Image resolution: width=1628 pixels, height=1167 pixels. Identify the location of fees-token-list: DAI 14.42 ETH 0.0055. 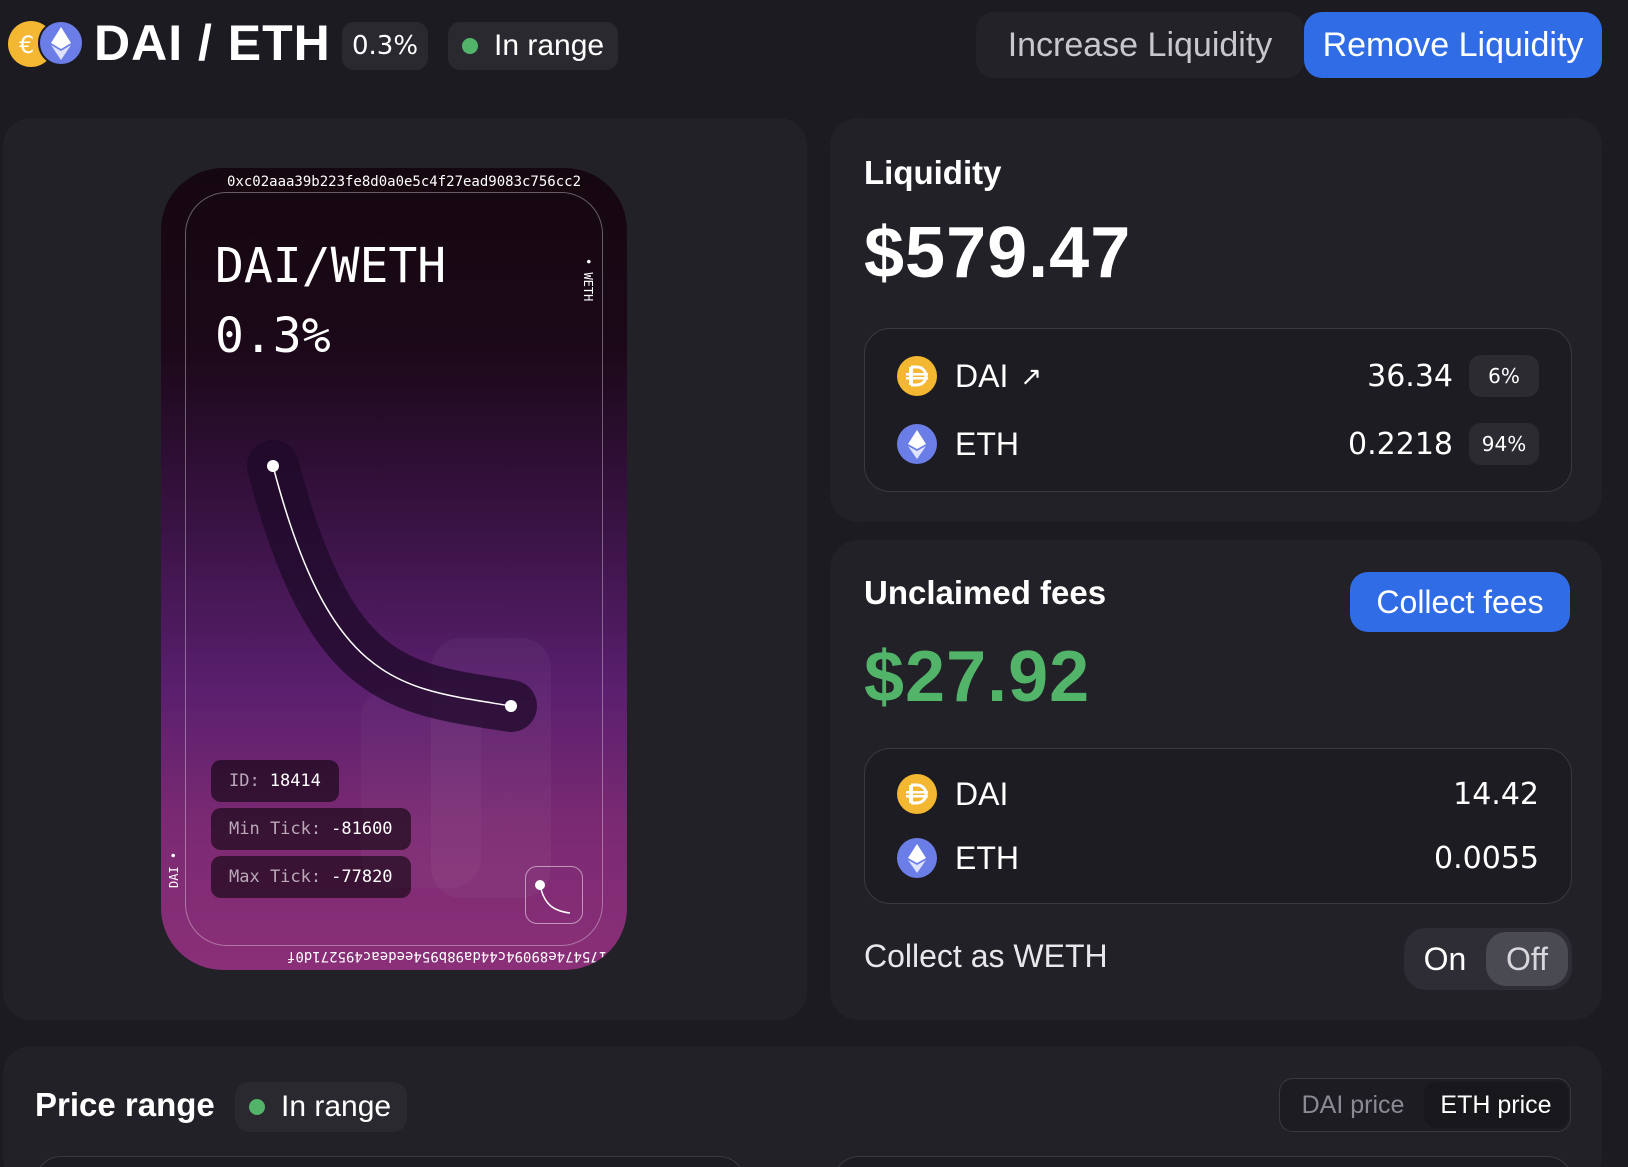
(1218, 826).